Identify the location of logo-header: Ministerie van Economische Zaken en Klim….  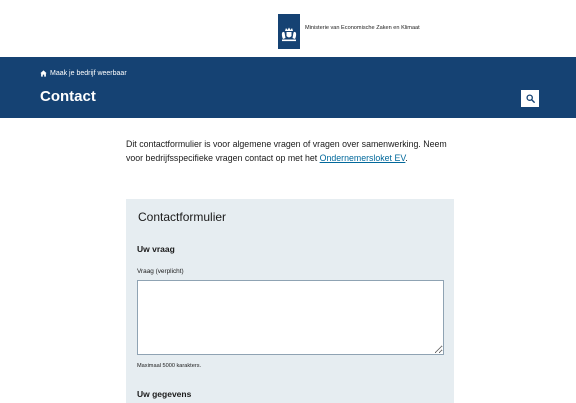
(288, 28).